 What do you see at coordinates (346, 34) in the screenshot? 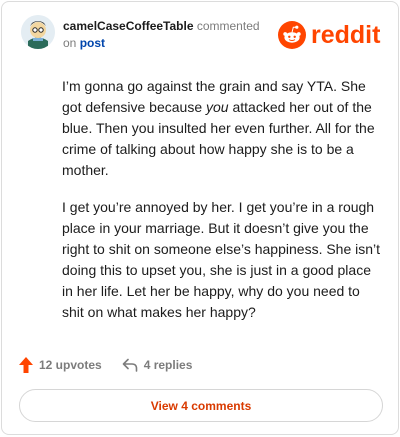
I see `reddit-wordmark: reddit` at bounding box center [346, 34].